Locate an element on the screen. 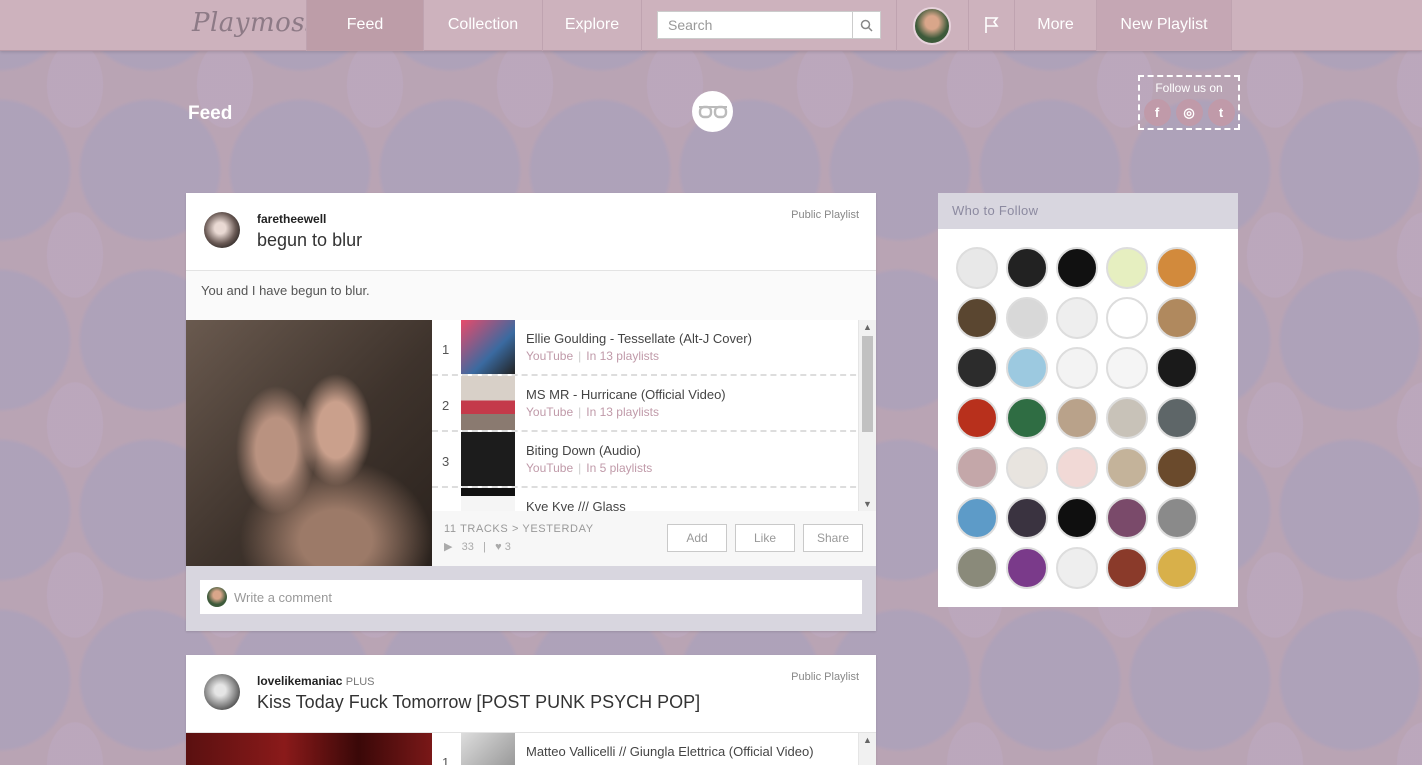 The width and height of the screenshot is (1422, 765). nav-explore: Explore is located at coordinates (592, 25).